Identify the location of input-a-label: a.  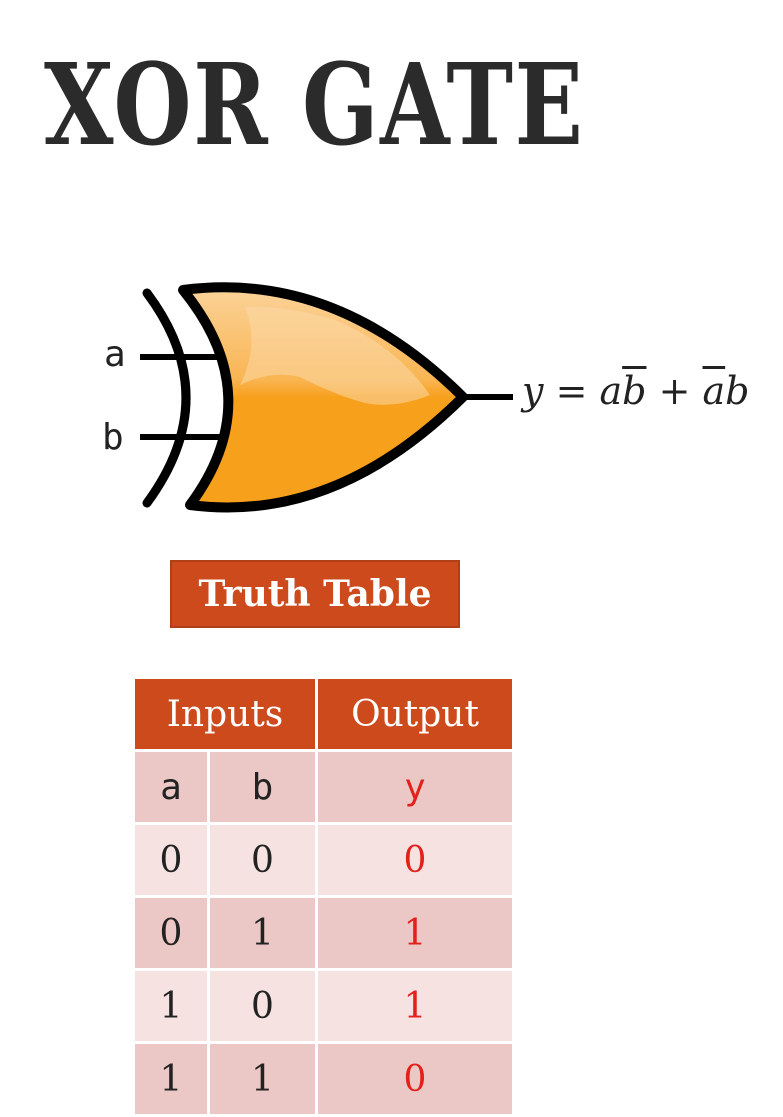
(115, 354).